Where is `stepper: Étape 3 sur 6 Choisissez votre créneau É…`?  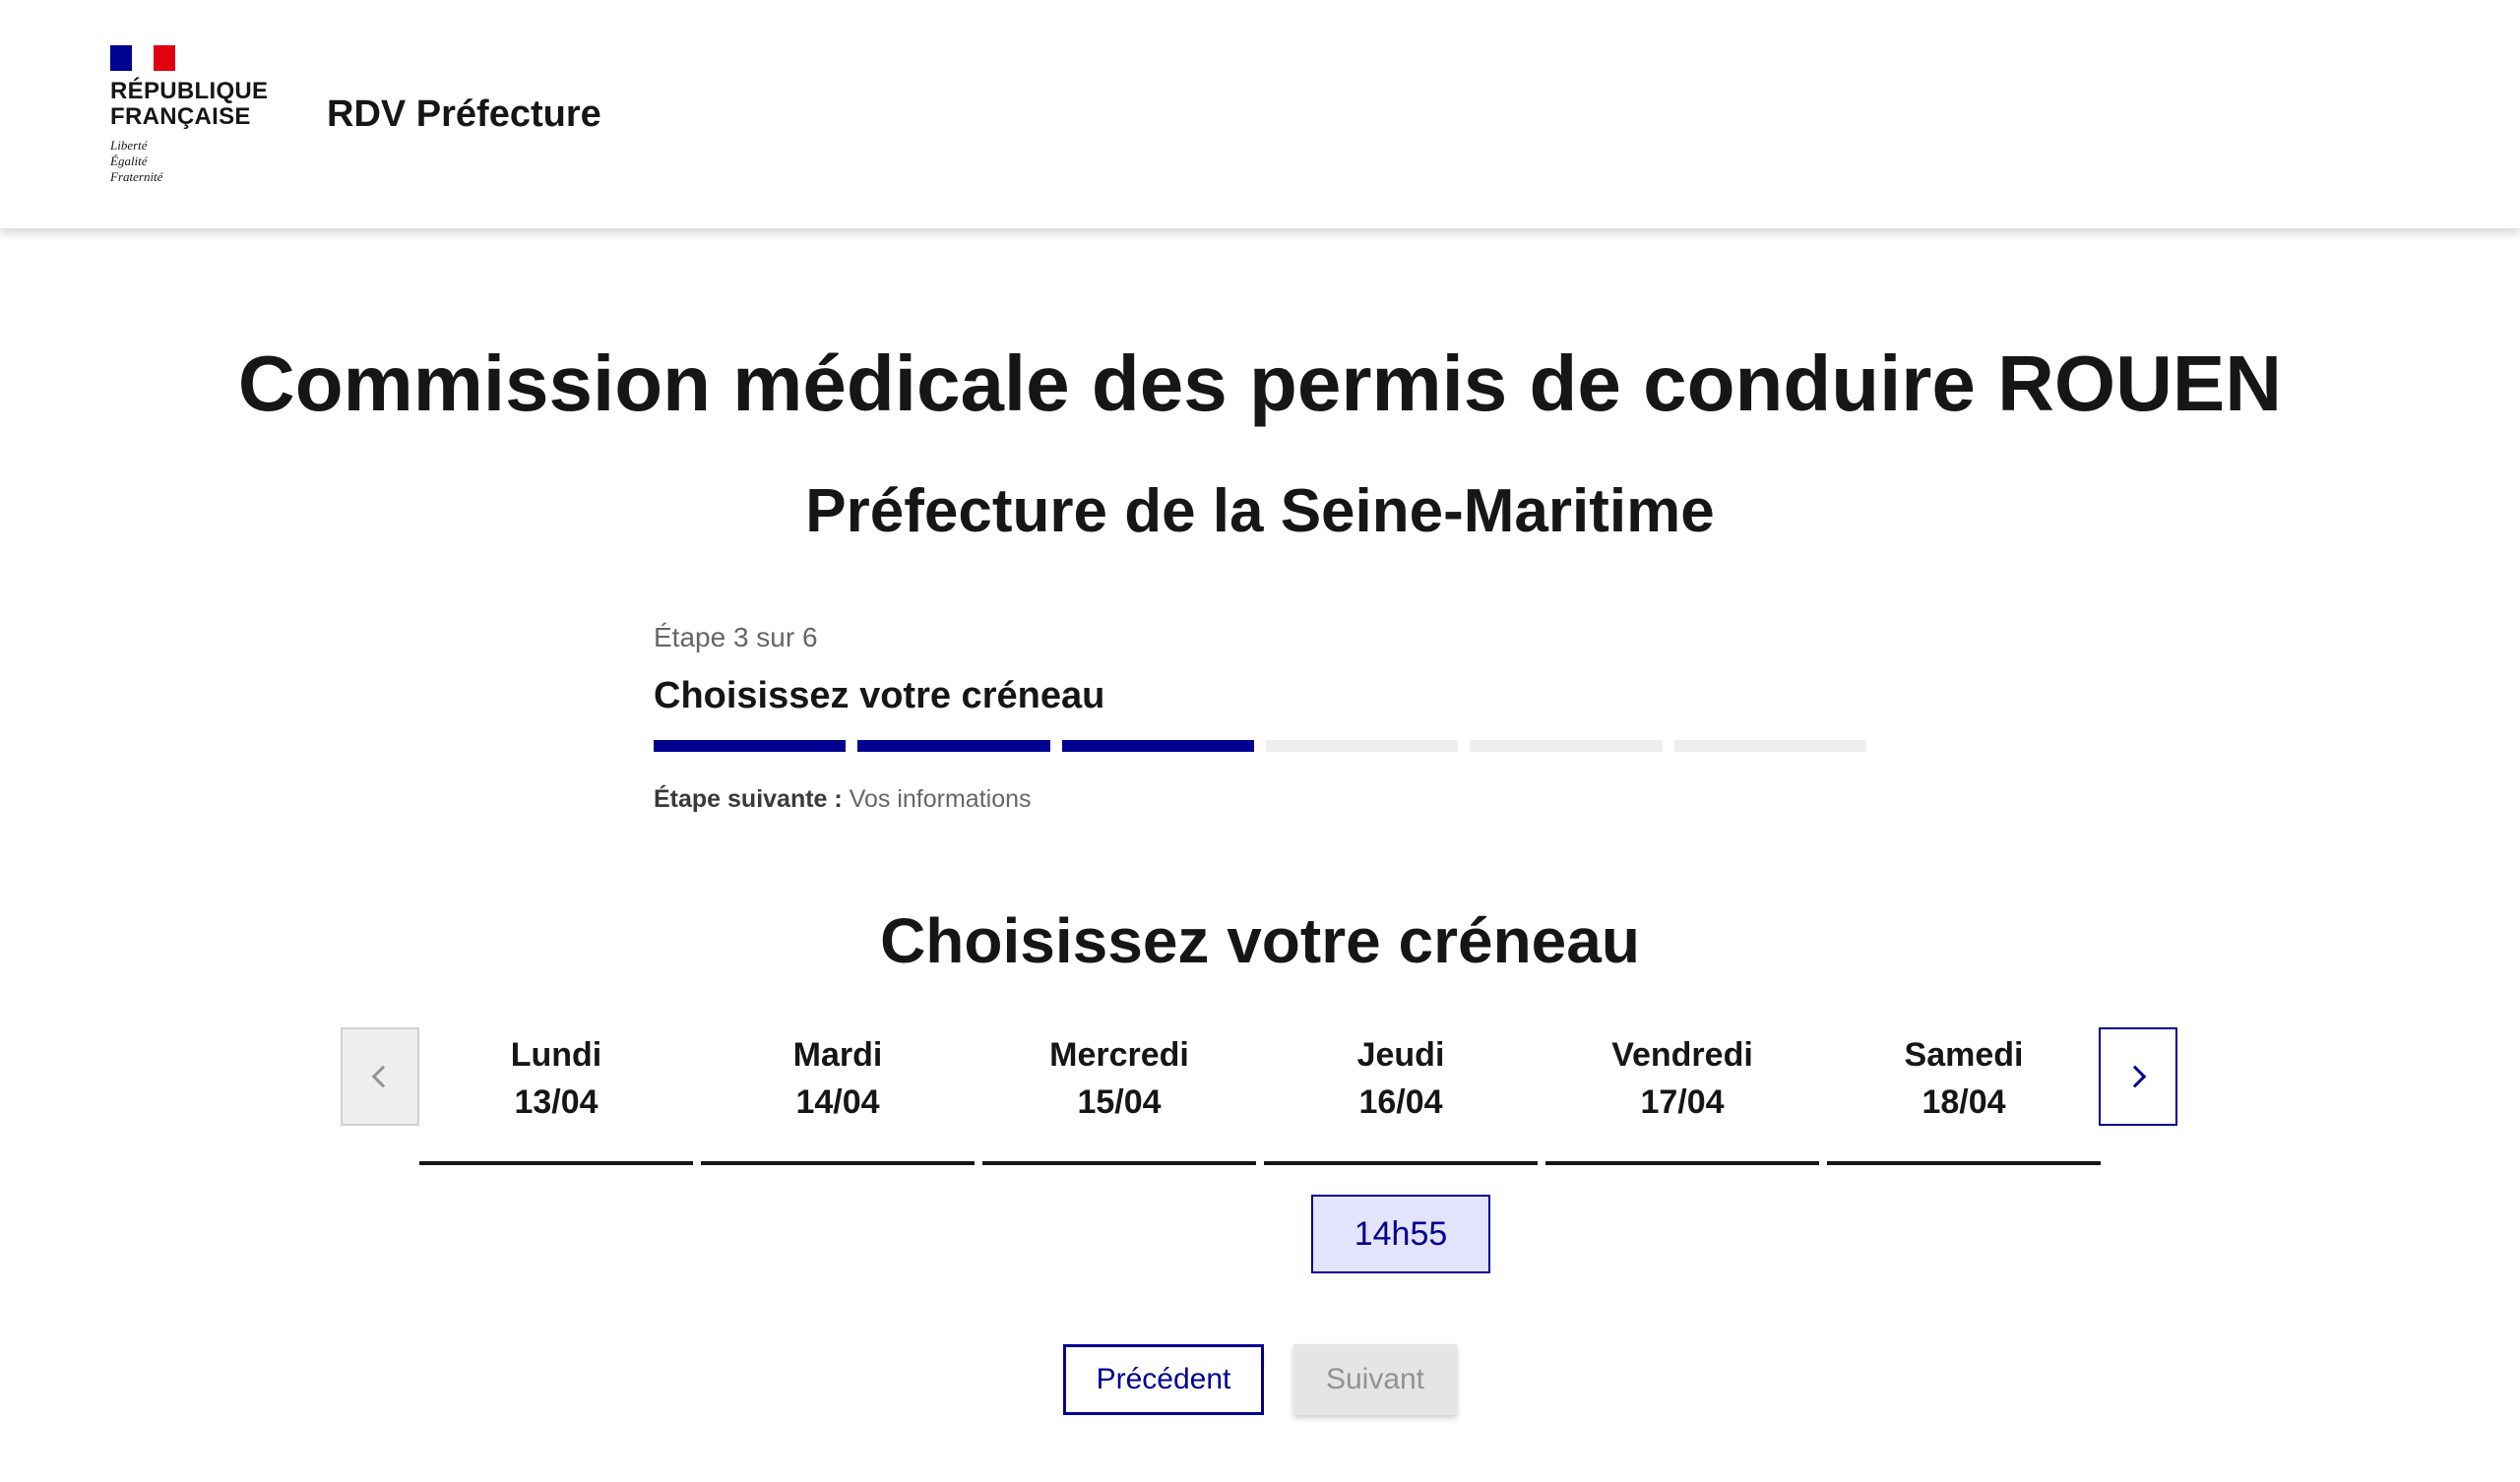 stepper: Étape 3 sur 6 Choisissez votre créneau É… is located at coordinates (1260, 717).